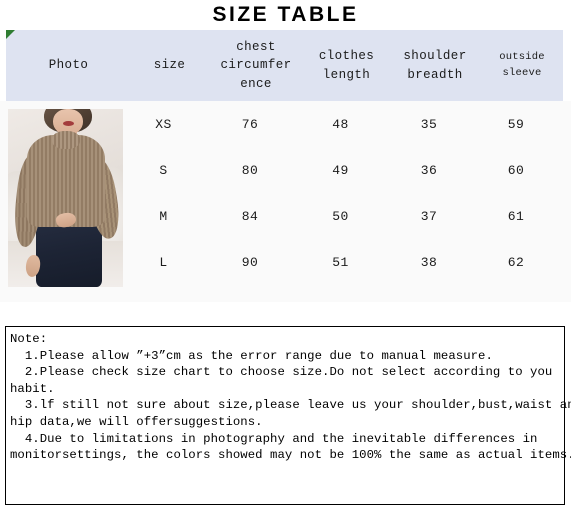 The width and height of the screenshot is (571, 512). I want to click on cell-length: 50, so click(340, 216).